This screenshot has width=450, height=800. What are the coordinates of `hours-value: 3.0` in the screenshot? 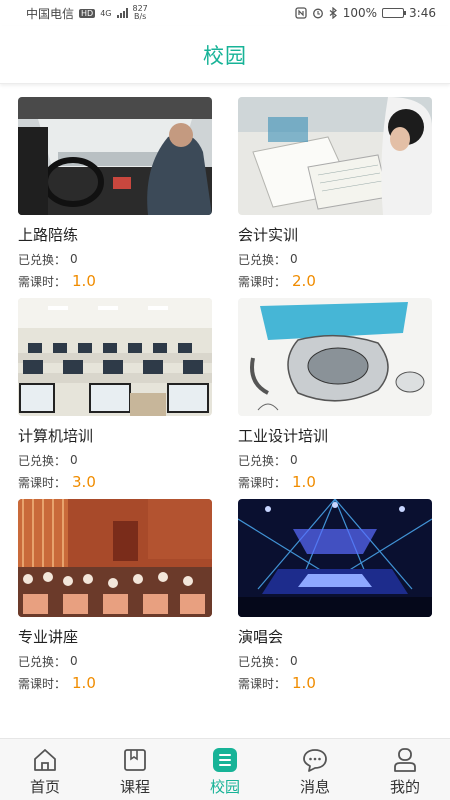 It's located at (84, 482).